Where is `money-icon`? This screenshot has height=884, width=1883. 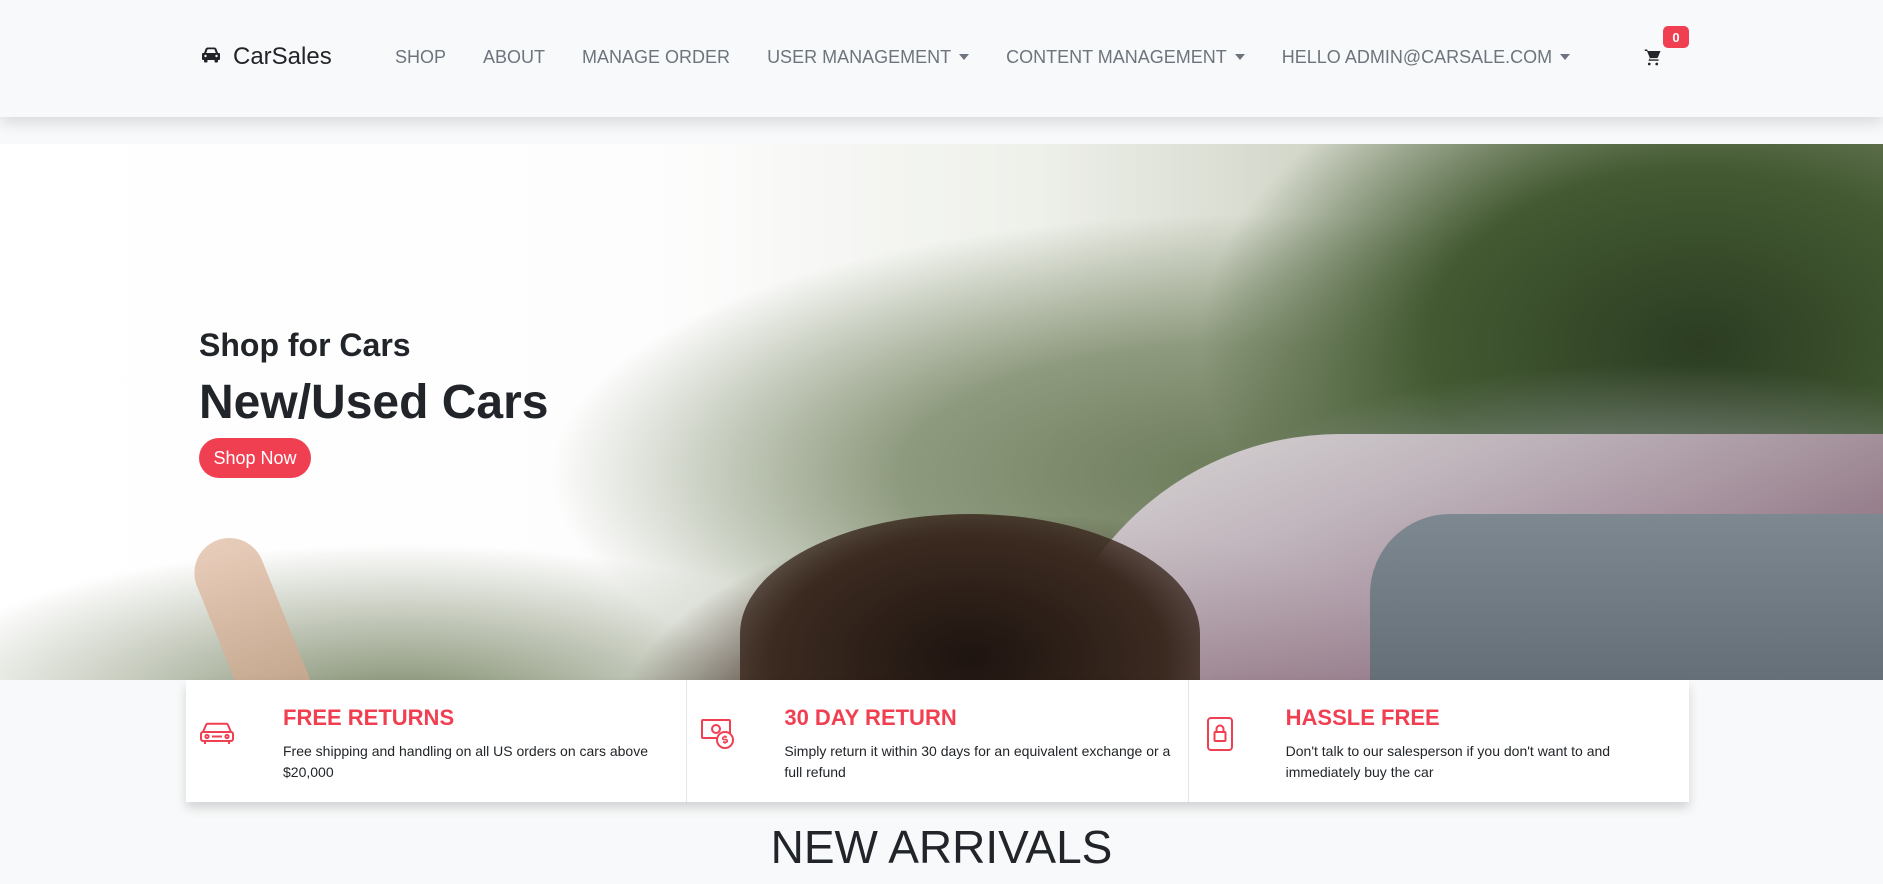
money-icon is located at coordinates (718, 732).